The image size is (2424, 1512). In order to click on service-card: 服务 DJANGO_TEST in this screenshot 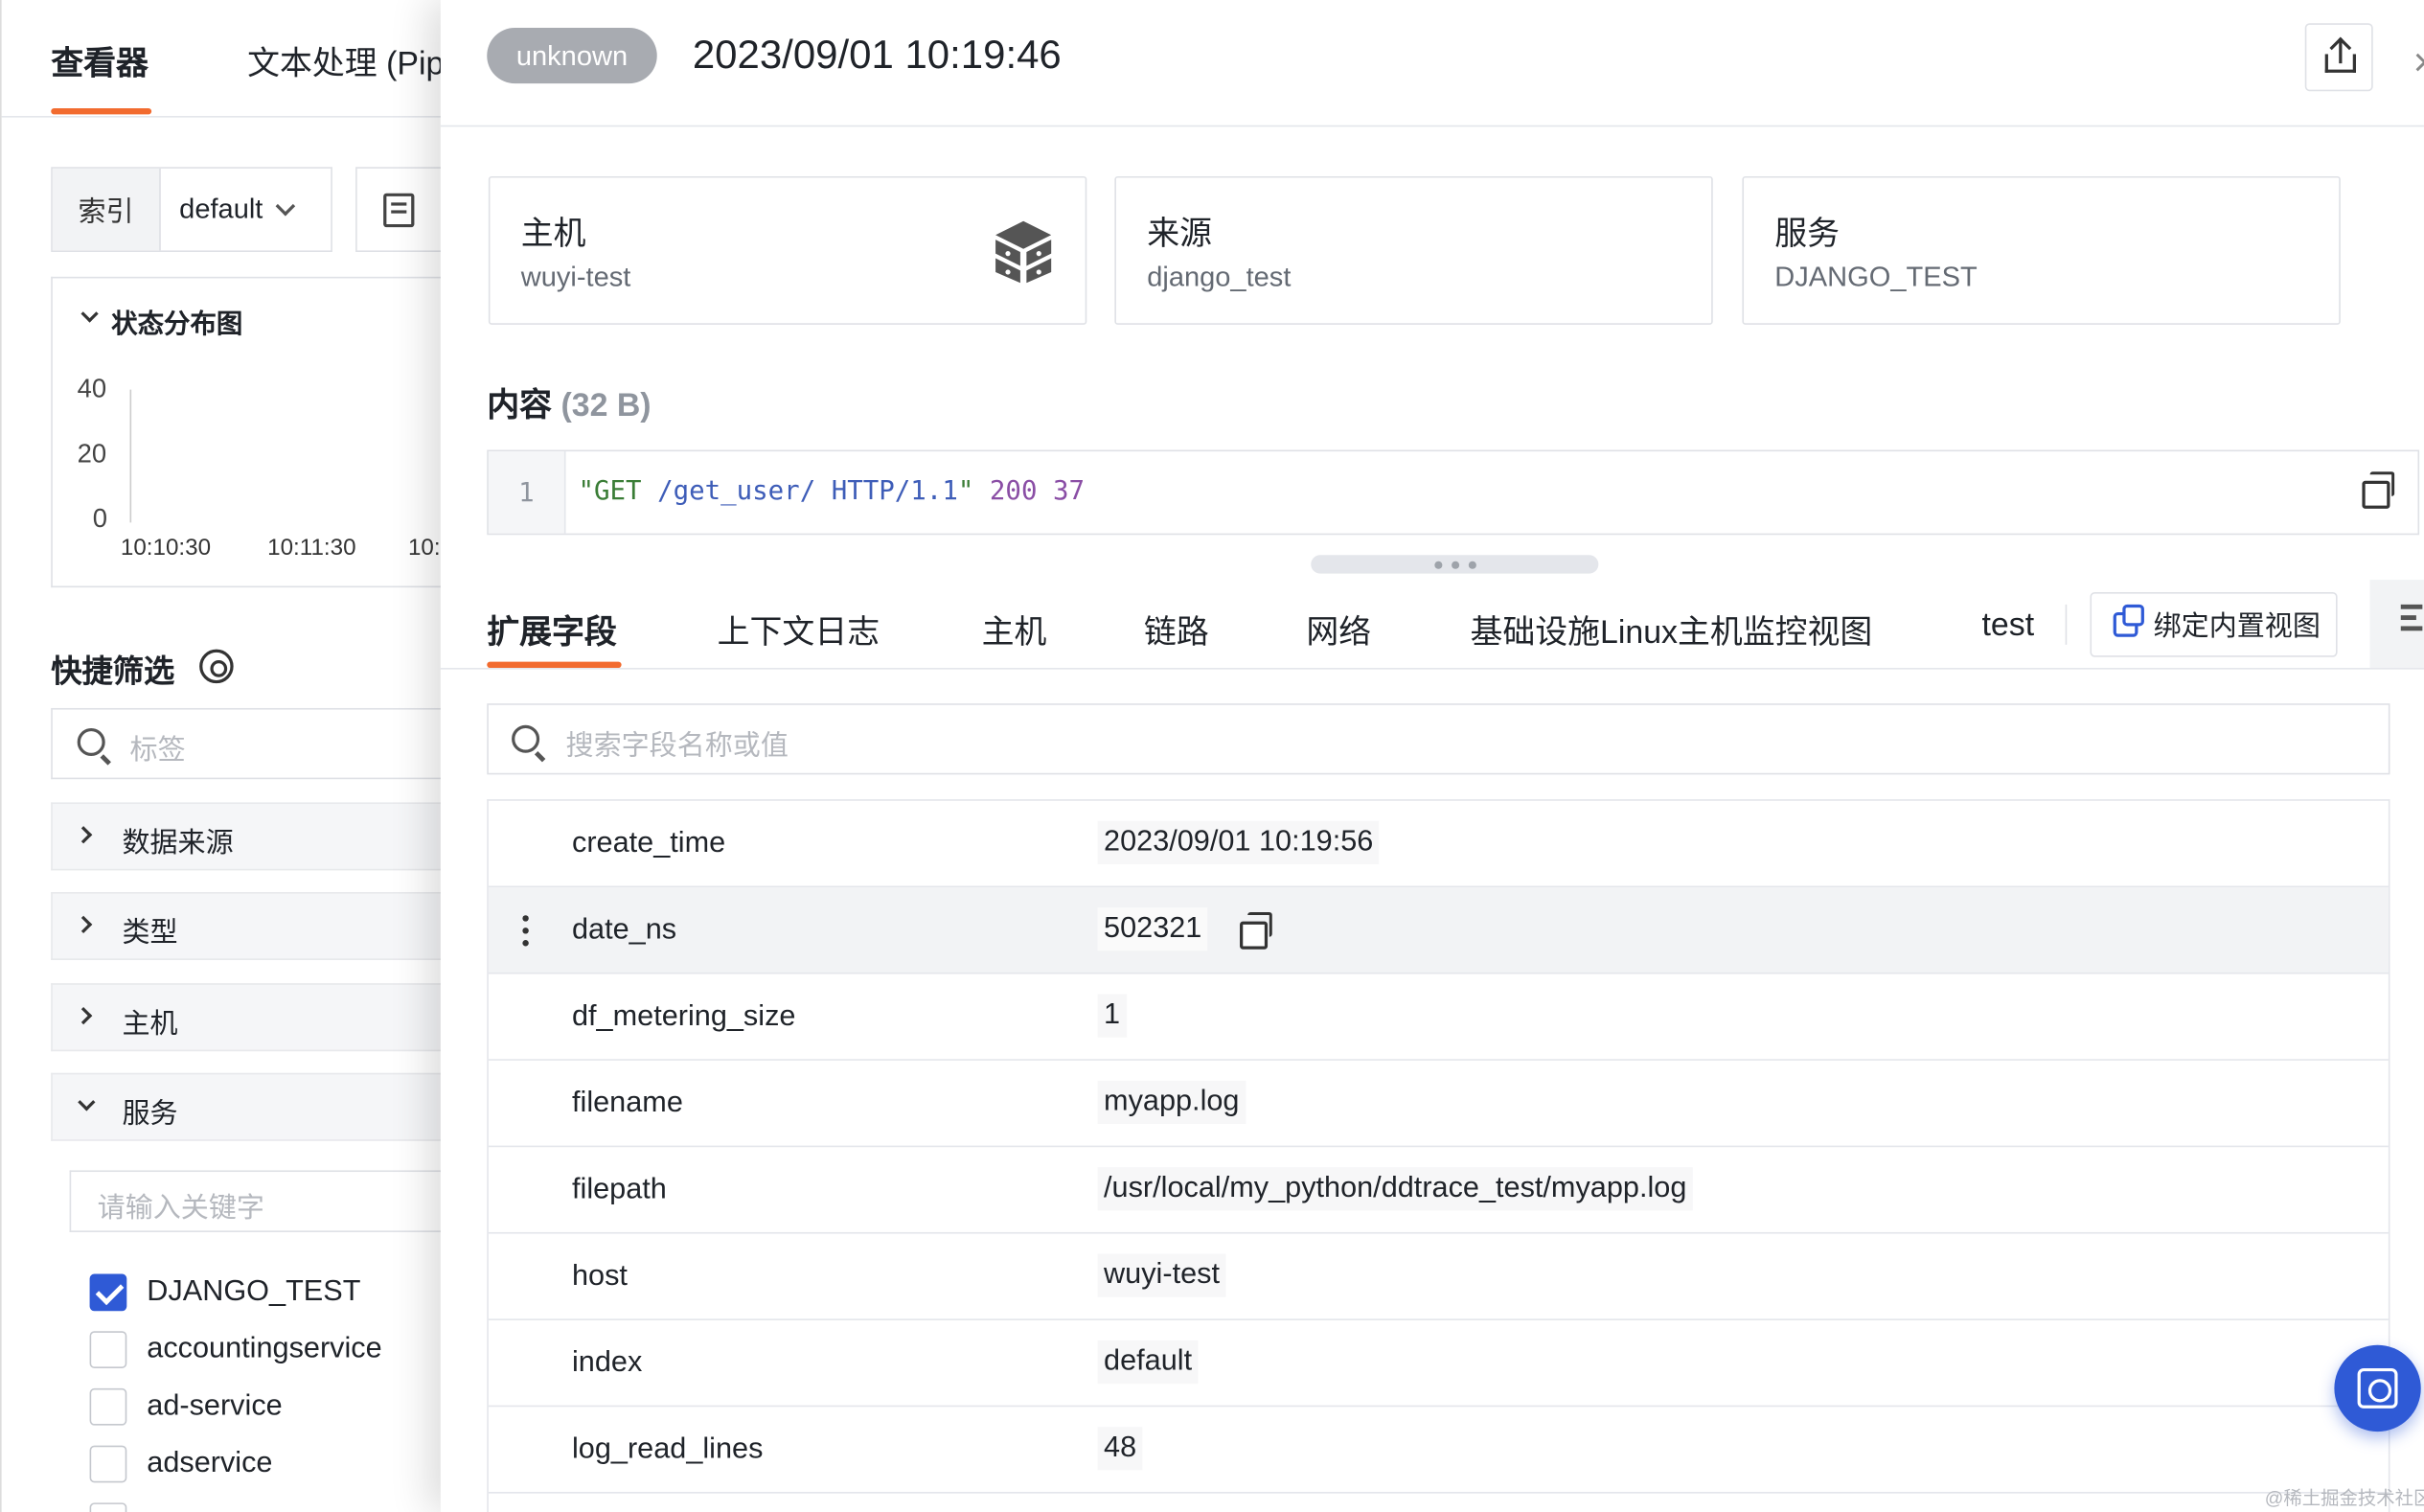, I will do `click(2041, 250)`.